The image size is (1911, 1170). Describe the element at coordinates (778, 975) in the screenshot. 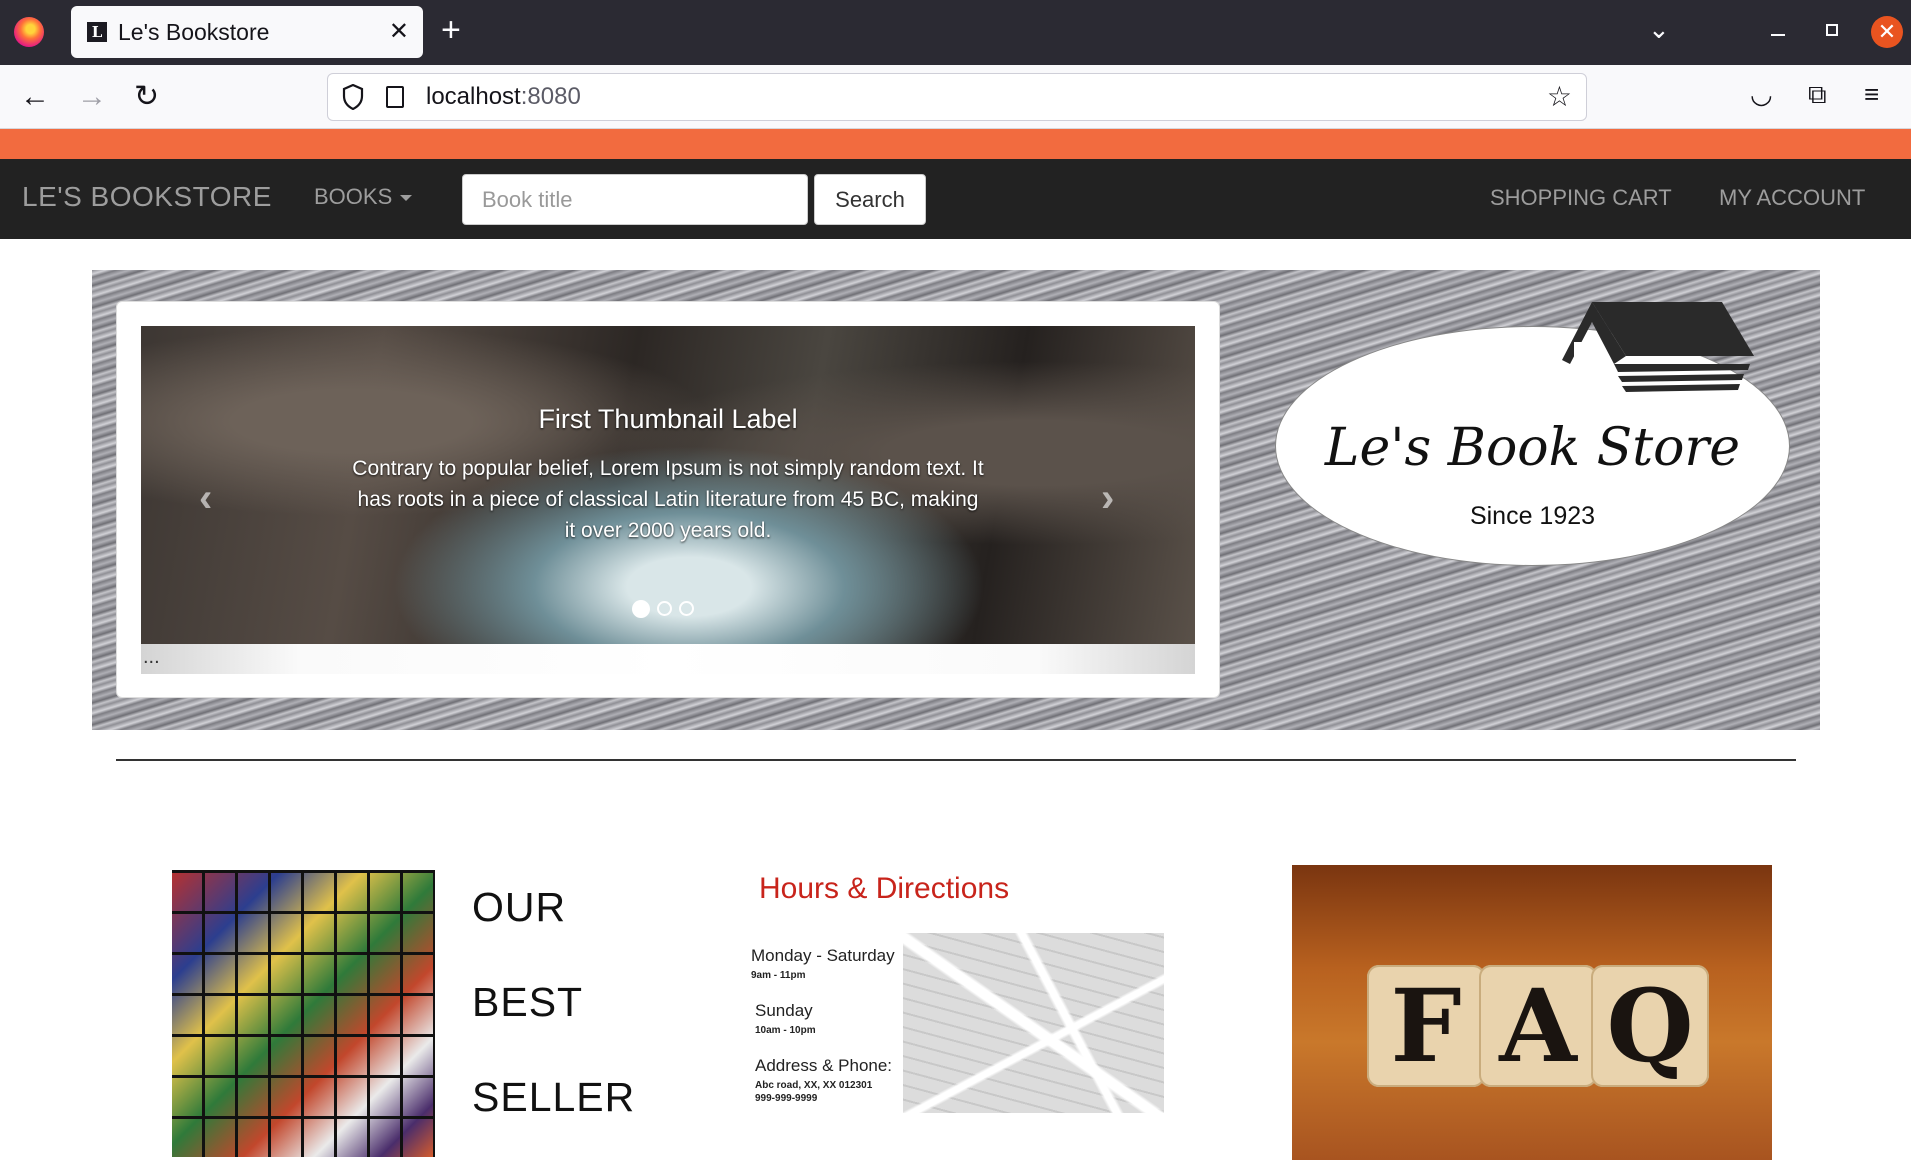

I see `weekday-hours-value: 9am - 11pm` at that location.